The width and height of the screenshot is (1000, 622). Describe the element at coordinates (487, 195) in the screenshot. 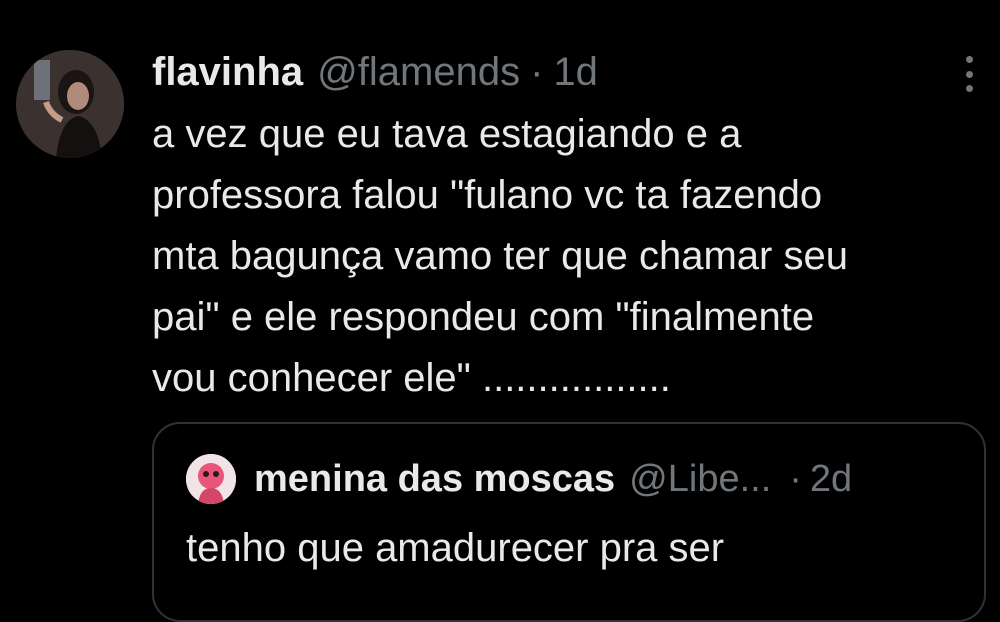

I see `tweet-text-line: professora falou "fulano vc ta fazendo` at that location.